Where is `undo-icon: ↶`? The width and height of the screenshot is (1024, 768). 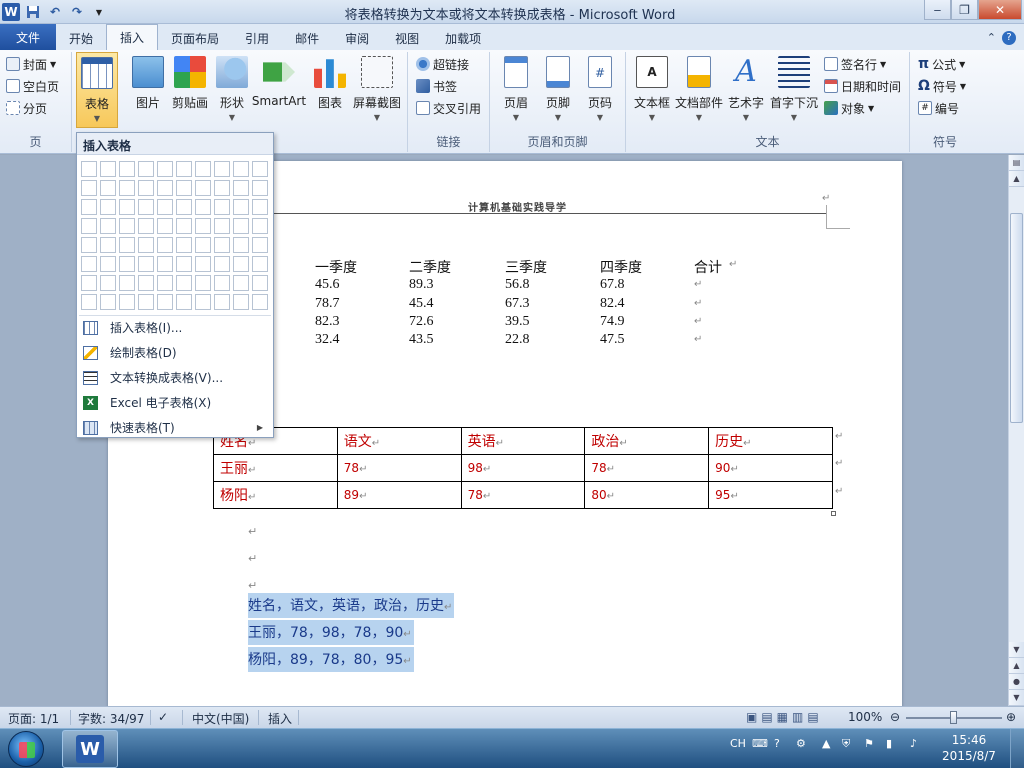 undo-icon: ↶ is located at coordinates (55, 12).